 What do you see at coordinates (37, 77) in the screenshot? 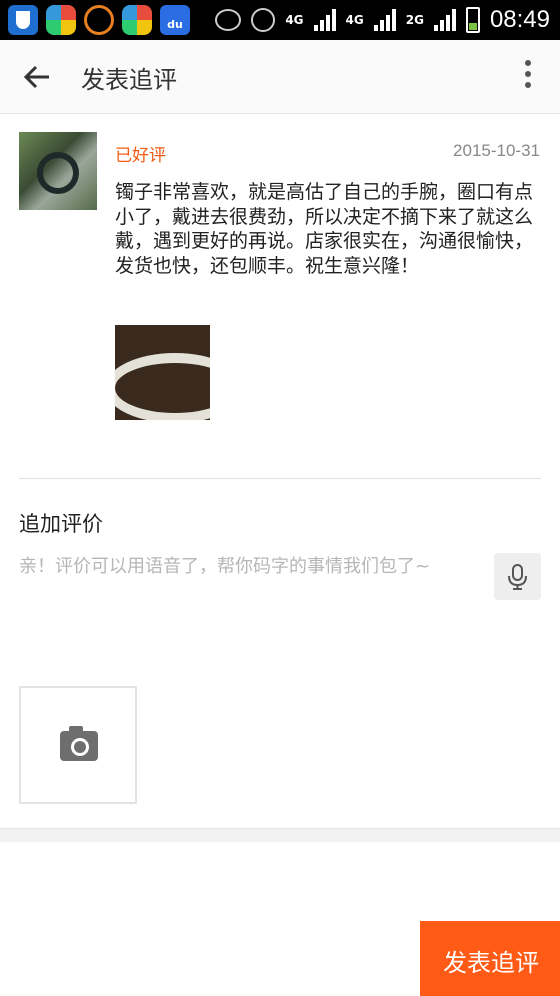
I see `back-arrow-icon` at bounding box center [37, 77].